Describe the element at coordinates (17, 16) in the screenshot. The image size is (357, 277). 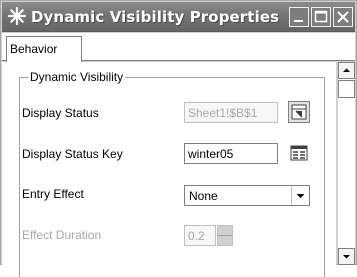
I see `asterisk-icon` at that location.